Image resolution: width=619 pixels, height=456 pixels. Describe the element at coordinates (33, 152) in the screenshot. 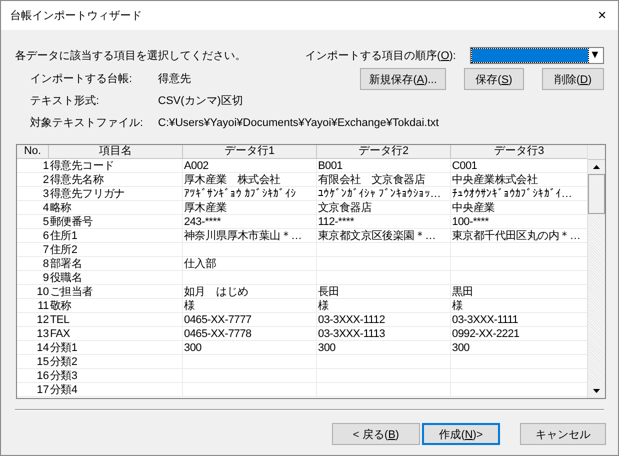

I see `column-header: No.` at that location.